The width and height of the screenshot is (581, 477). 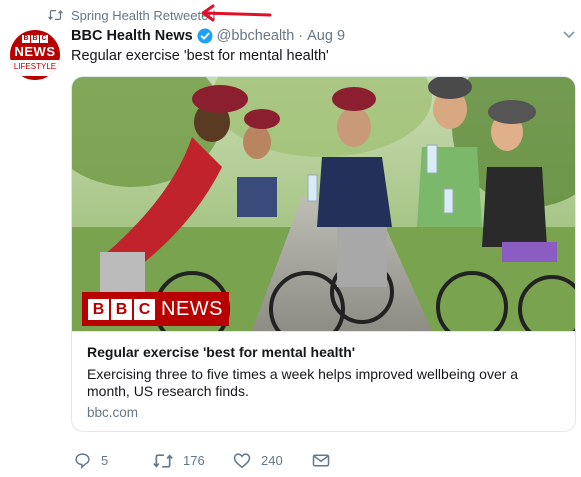 I want to click on envelope-icon, so click(x=321, y=460).